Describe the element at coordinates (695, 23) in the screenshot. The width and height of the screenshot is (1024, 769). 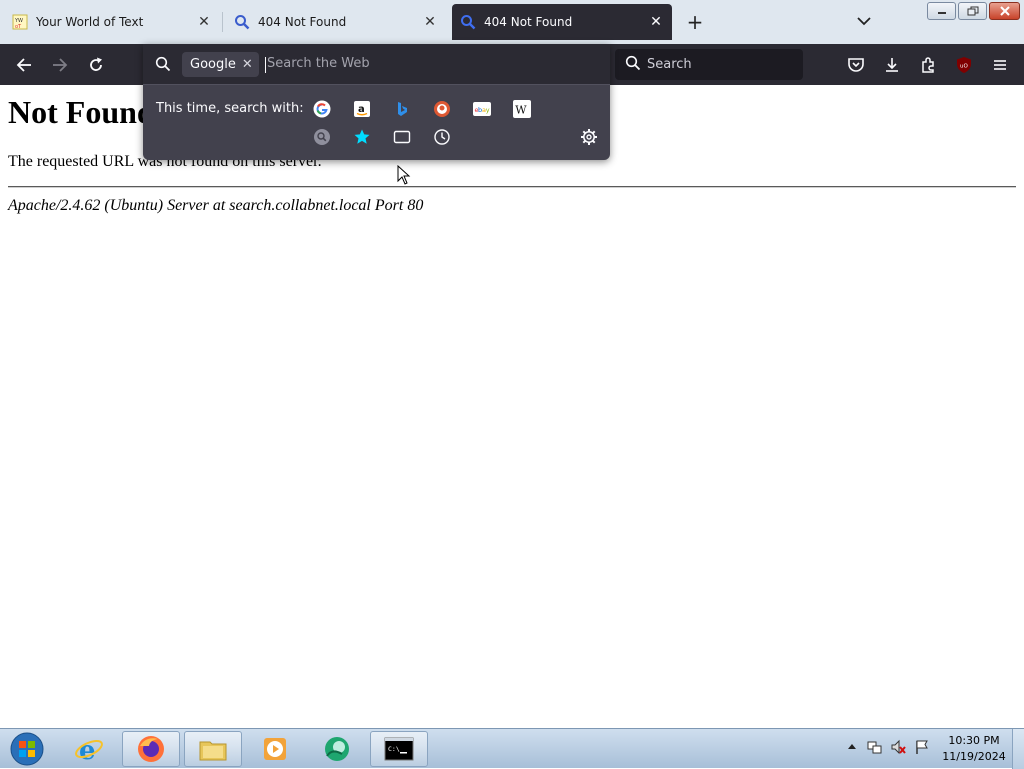
I see `new-tab-button: +` at that location.